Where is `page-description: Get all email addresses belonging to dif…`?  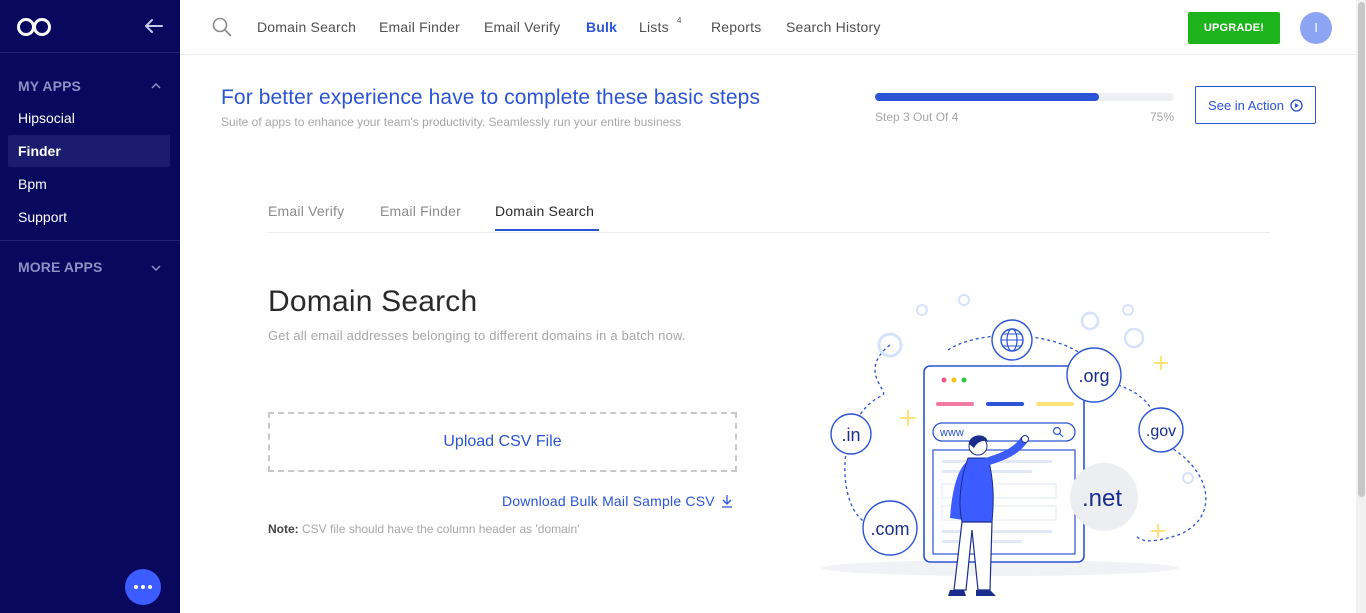
page-description: Get all email addresses belonging to dif… is located at coordinates (477, 335).